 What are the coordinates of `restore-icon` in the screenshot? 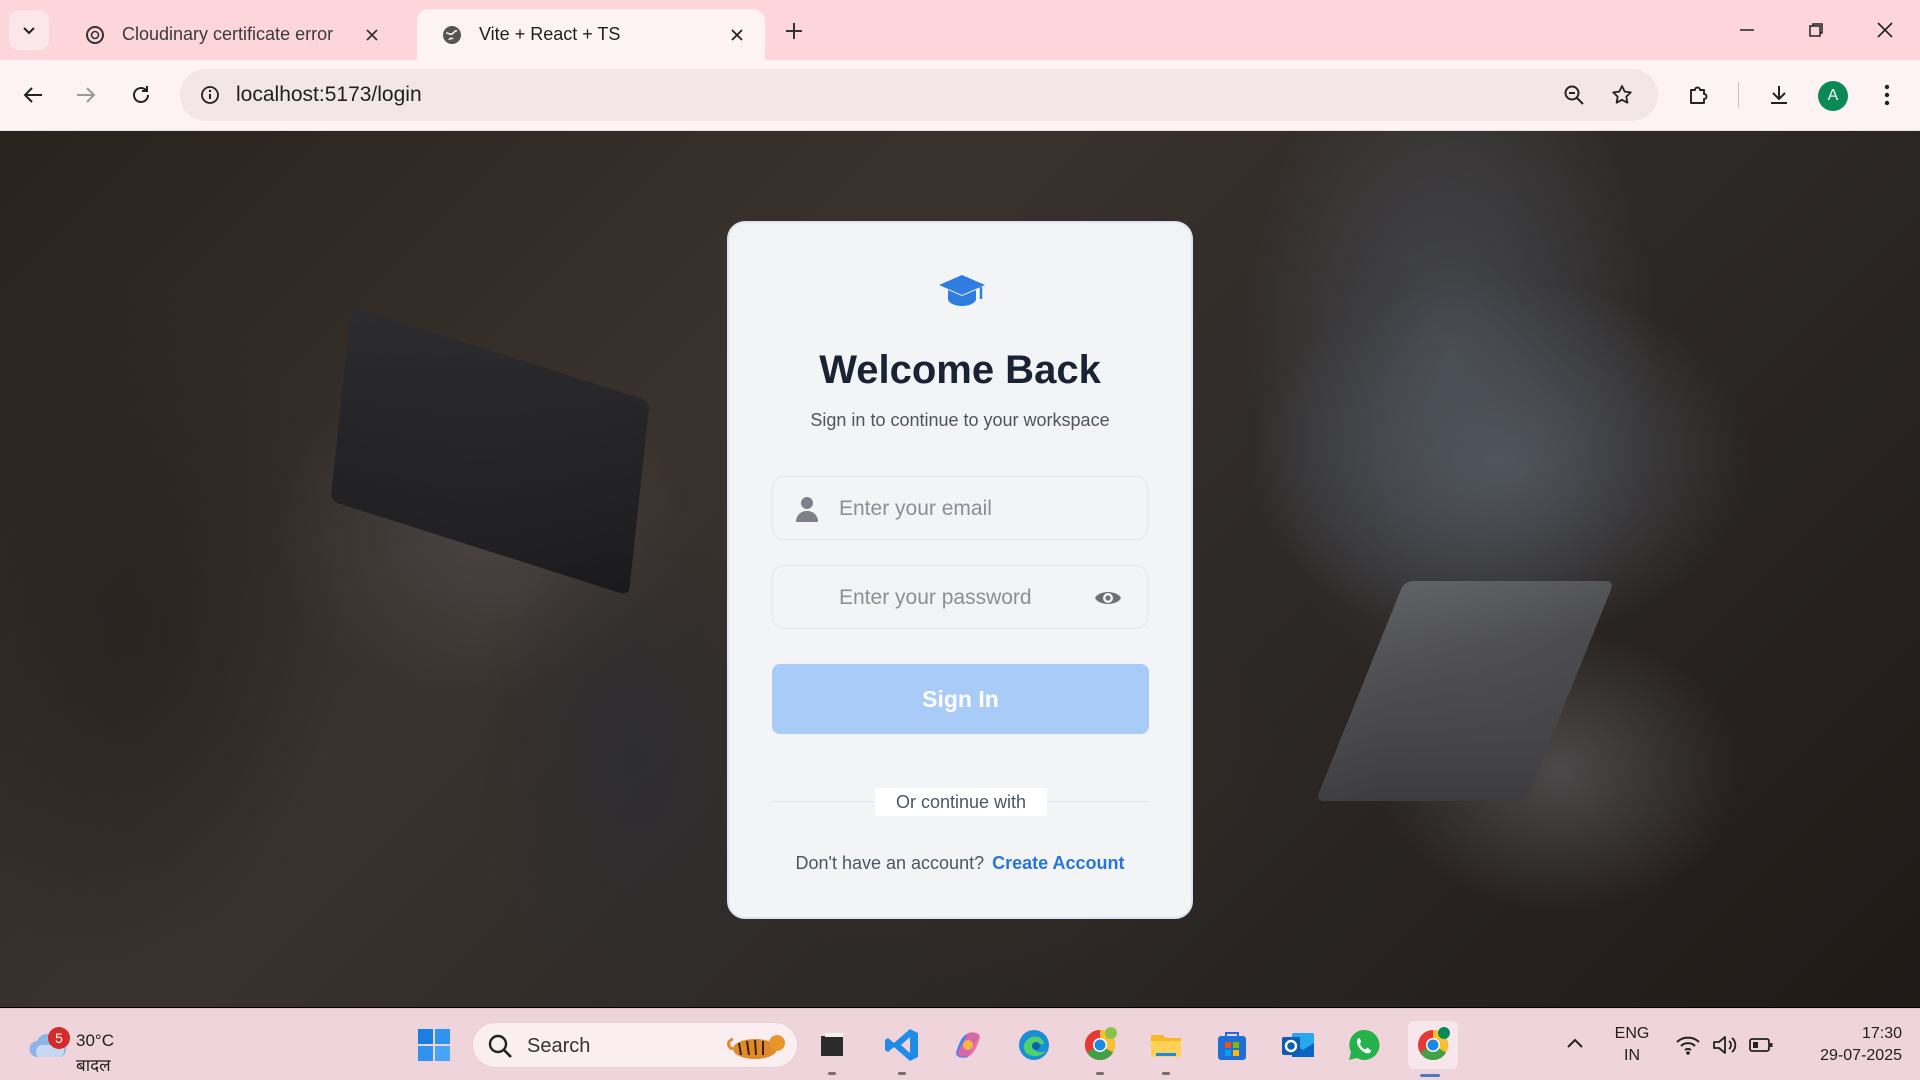 It's located at (1816, 30).